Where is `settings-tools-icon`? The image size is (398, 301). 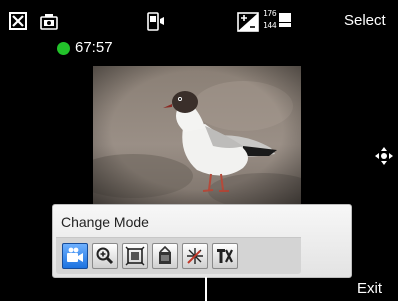 settings-tools-icon is located at coordinates (225, 256).